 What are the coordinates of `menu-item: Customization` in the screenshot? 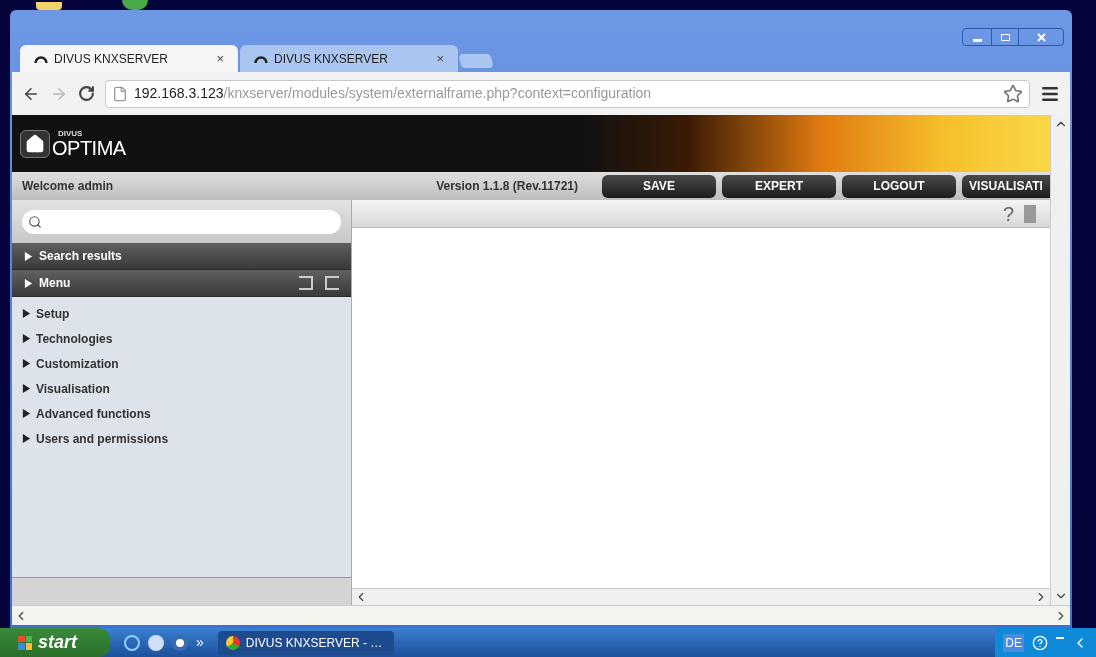 It's located at (181, 363).